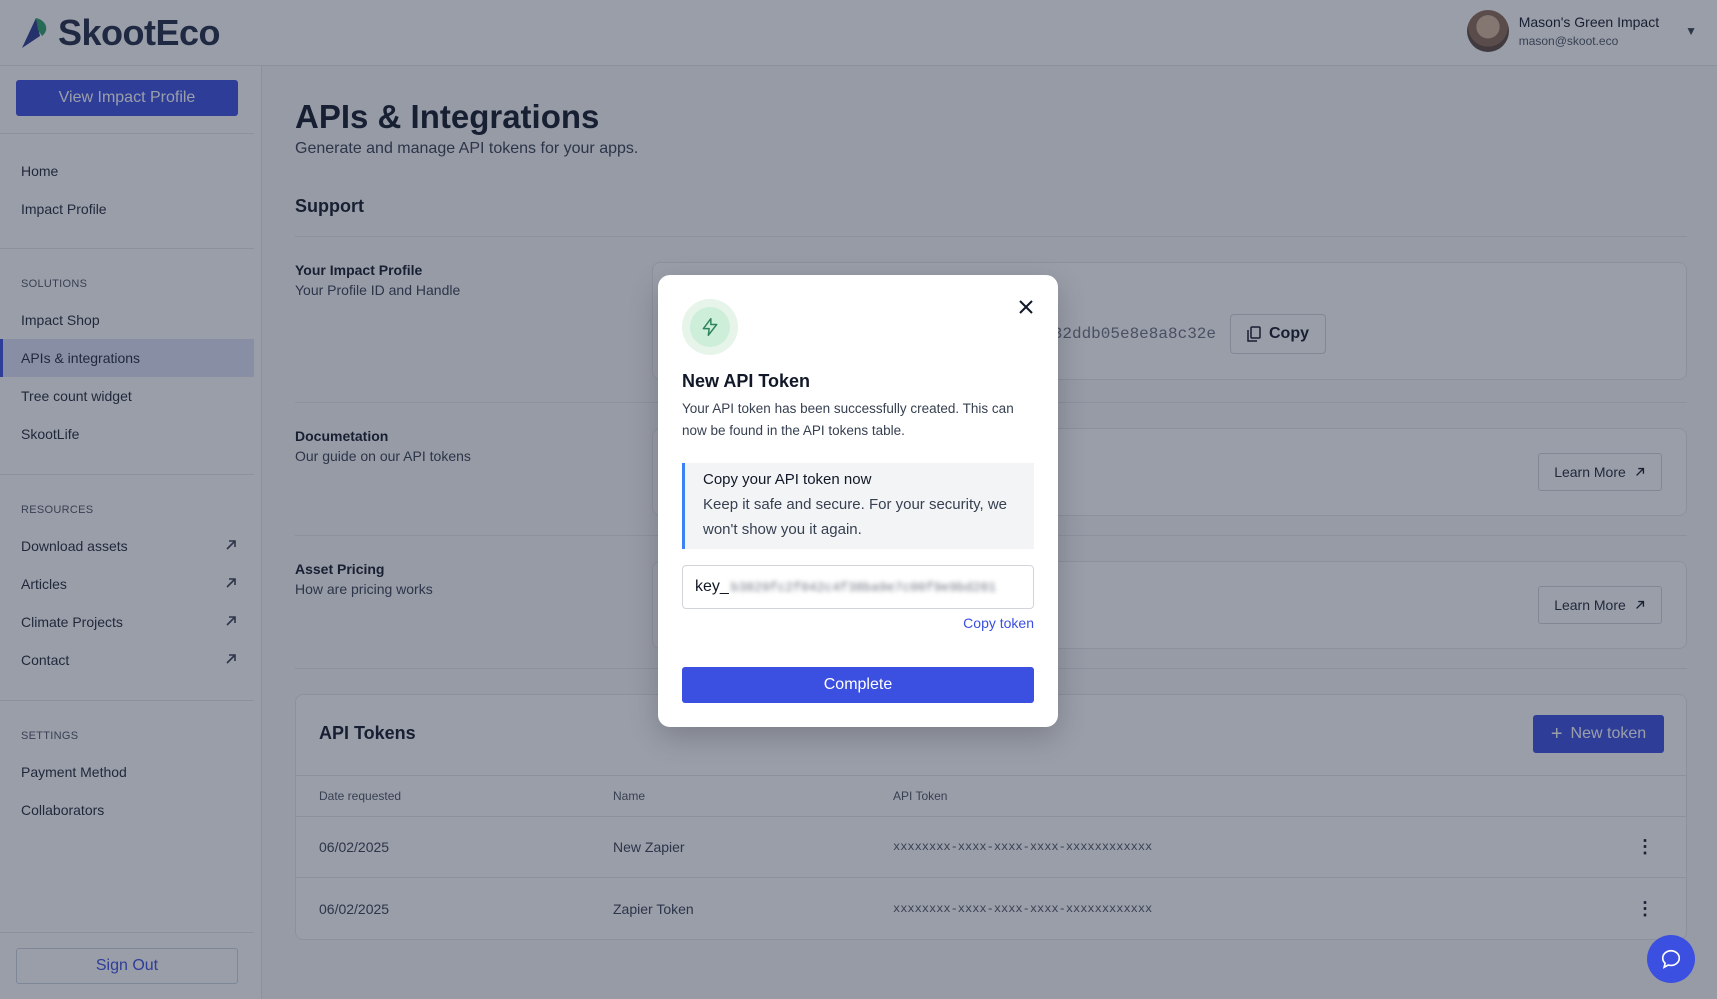 The height and width of the screenshot is (999, 1717). Describe the element at coordinates (858, 685) in the screenshot. I see `complete-button: Complete` at that location.